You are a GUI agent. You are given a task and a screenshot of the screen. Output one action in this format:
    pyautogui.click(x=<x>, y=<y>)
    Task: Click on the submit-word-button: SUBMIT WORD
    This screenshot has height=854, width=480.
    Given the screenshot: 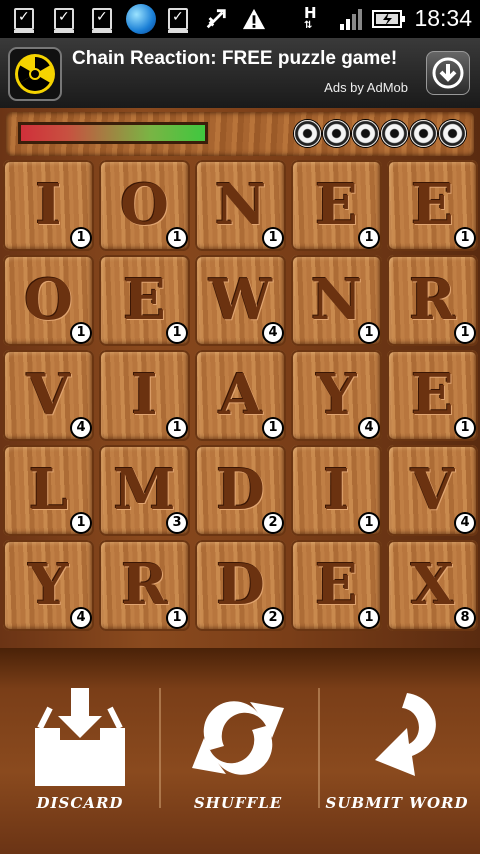 What is the action you would take?
    pyautogui.click(x=397, y=758)
    